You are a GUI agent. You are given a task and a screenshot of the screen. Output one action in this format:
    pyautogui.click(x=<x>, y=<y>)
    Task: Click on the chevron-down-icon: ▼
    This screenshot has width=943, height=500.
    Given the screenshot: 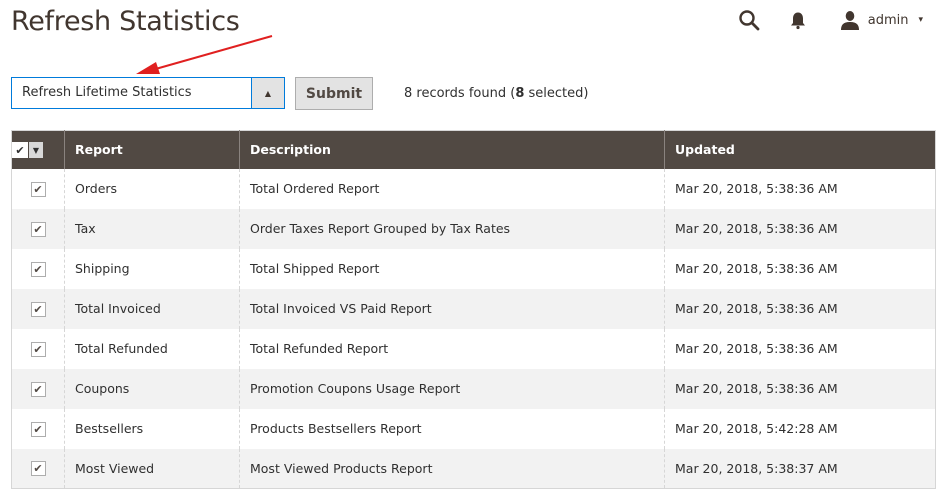 What is the action you would take?
    pyautogui.click(x=36, y=150)
    